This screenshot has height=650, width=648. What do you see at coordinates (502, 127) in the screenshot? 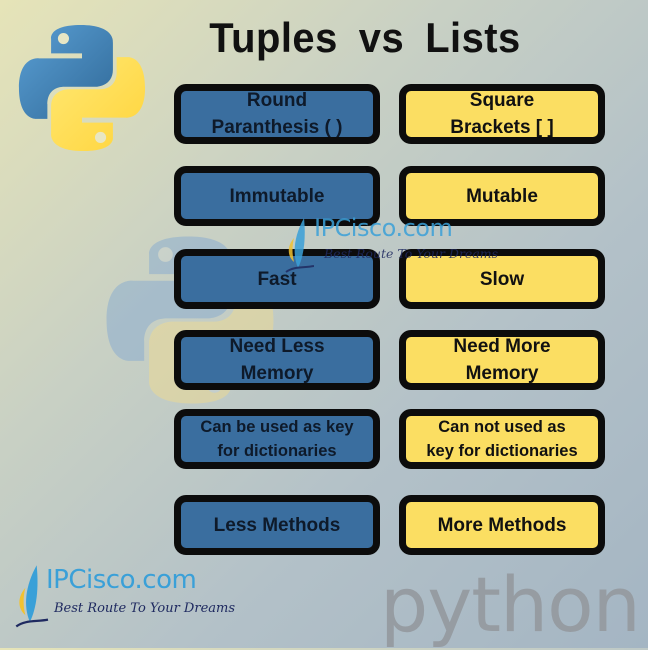
I see `list-syntax-line2: Brackets [ ]` at bounding box center [502, 127].